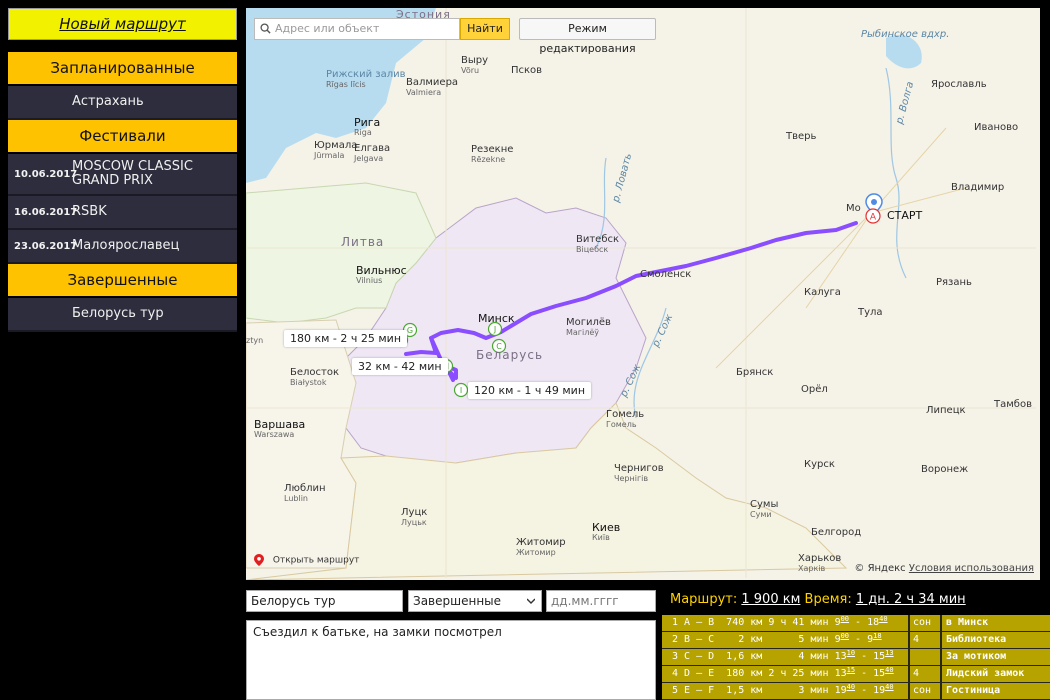  I want to click on svg-text: ztyn, so click(254, 340).